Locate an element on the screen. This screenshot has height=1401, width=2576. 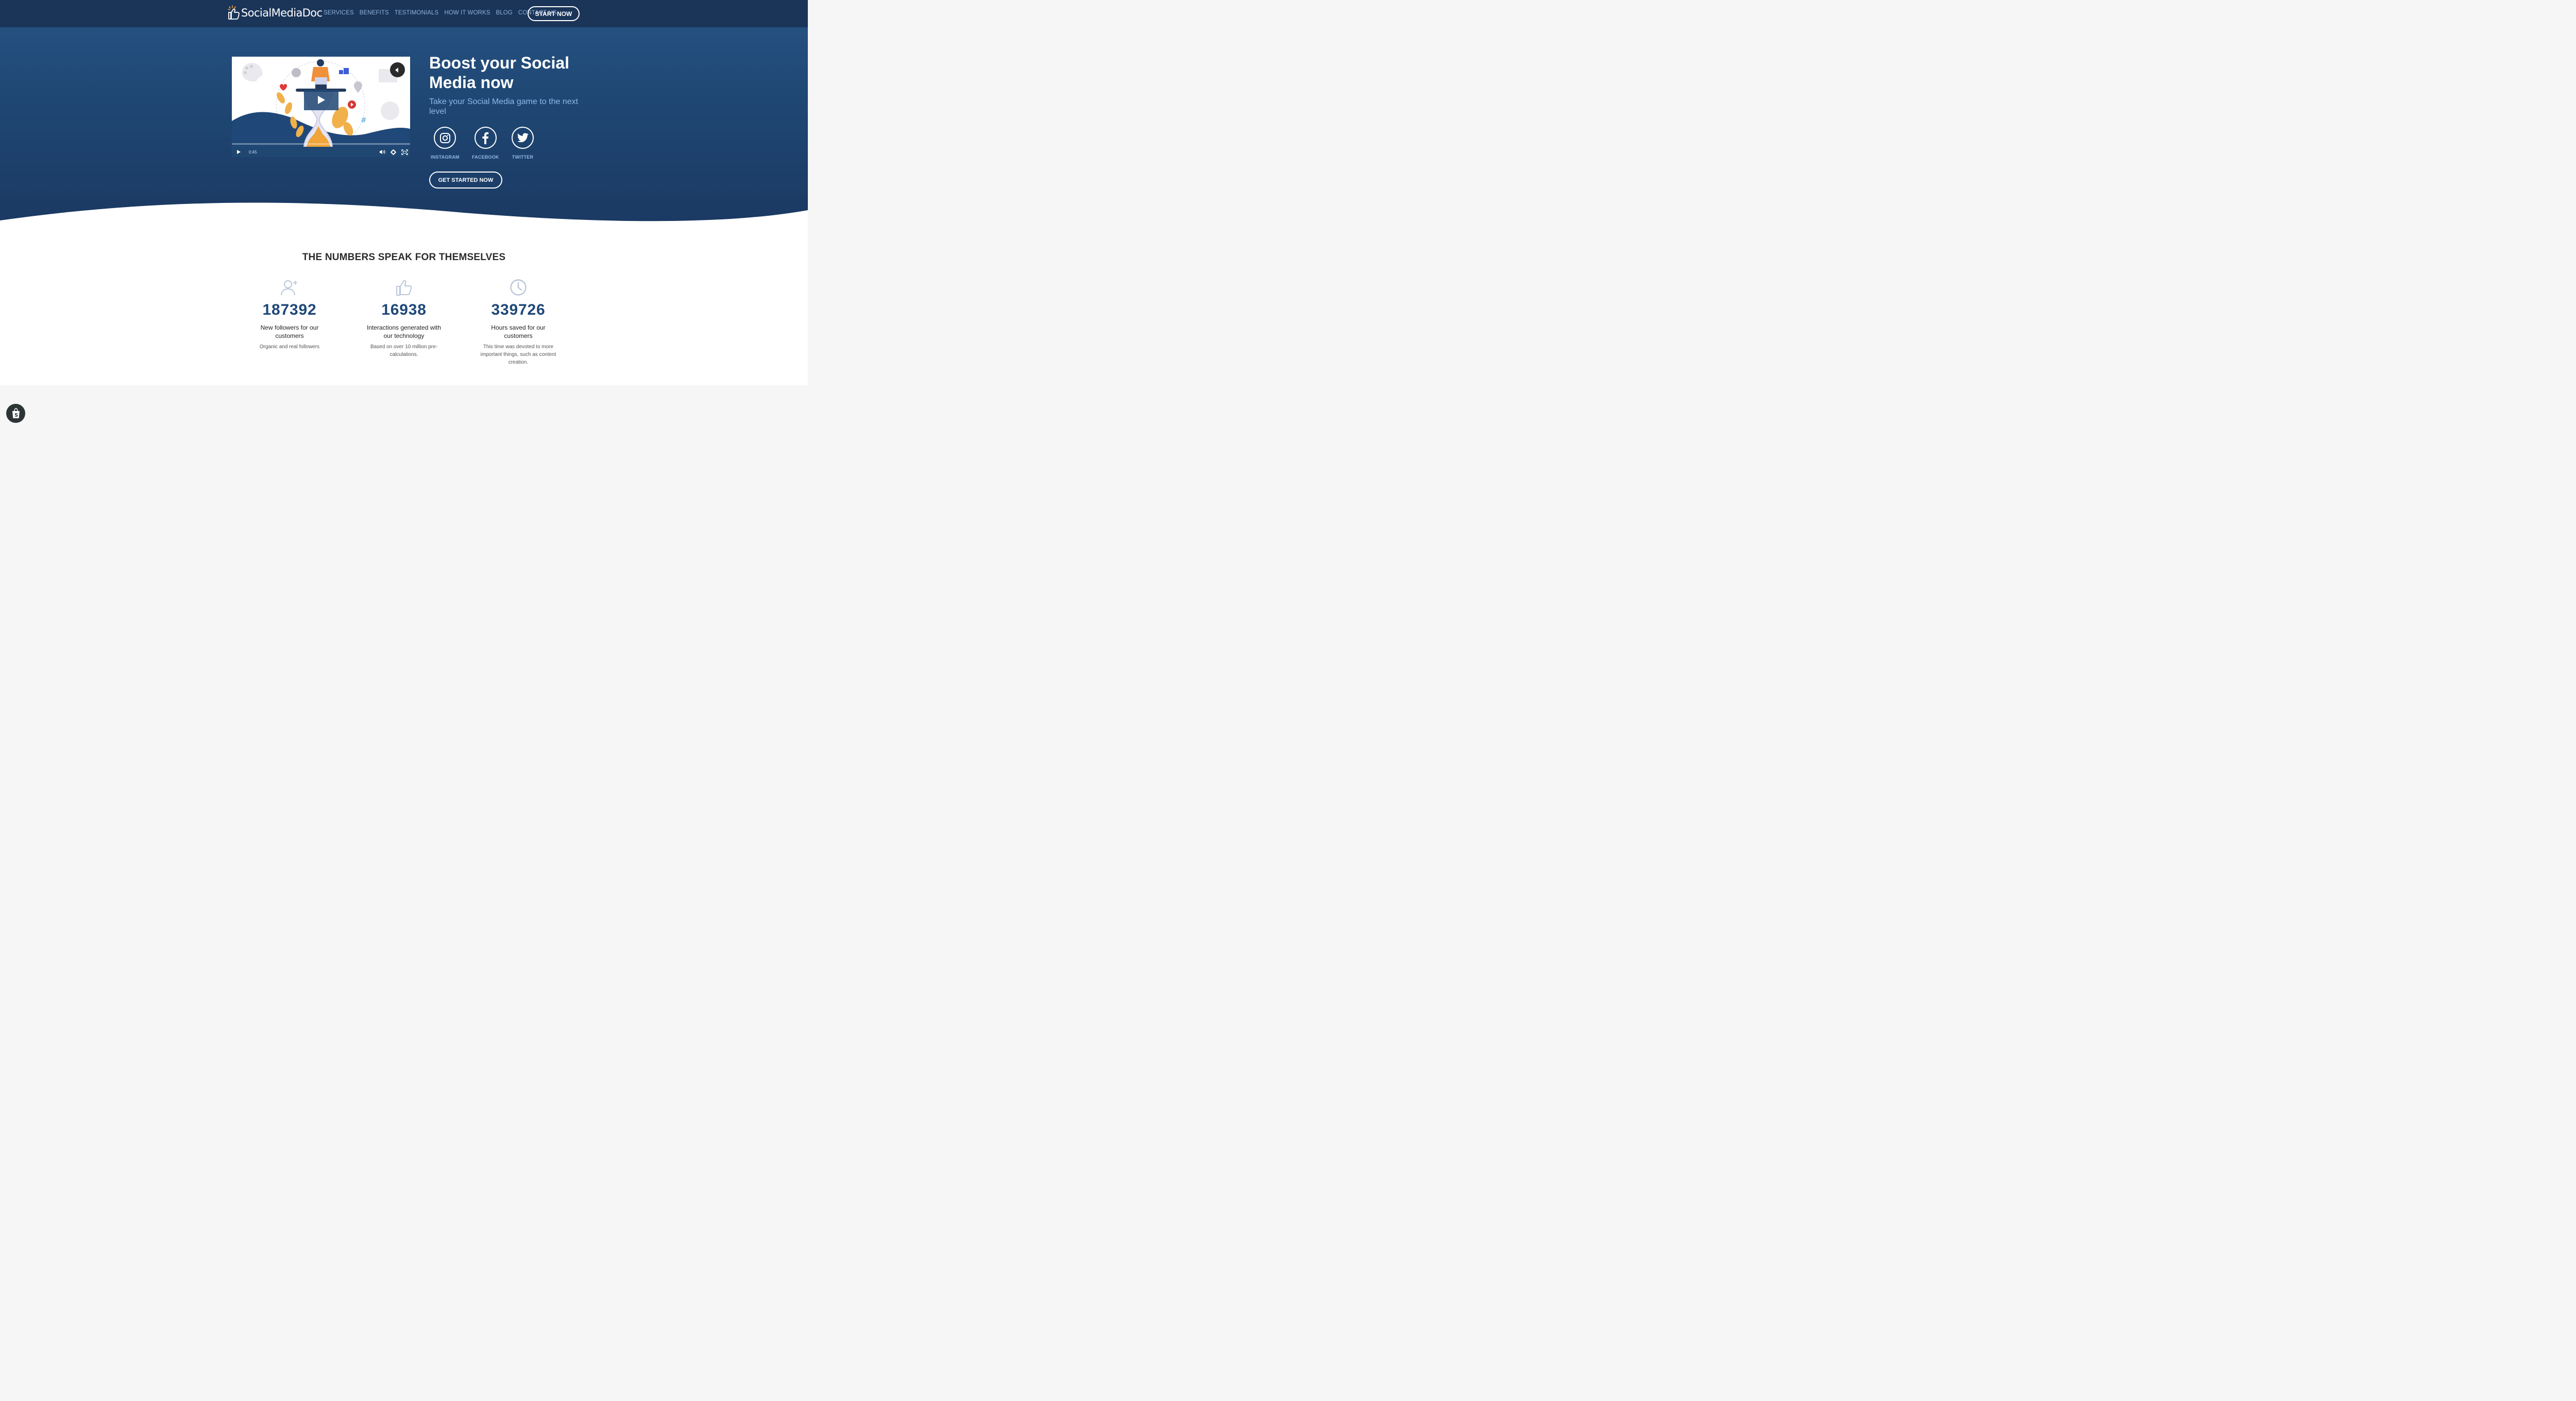
logo: SocialMediaDoc is located at coordinates (275, 13).